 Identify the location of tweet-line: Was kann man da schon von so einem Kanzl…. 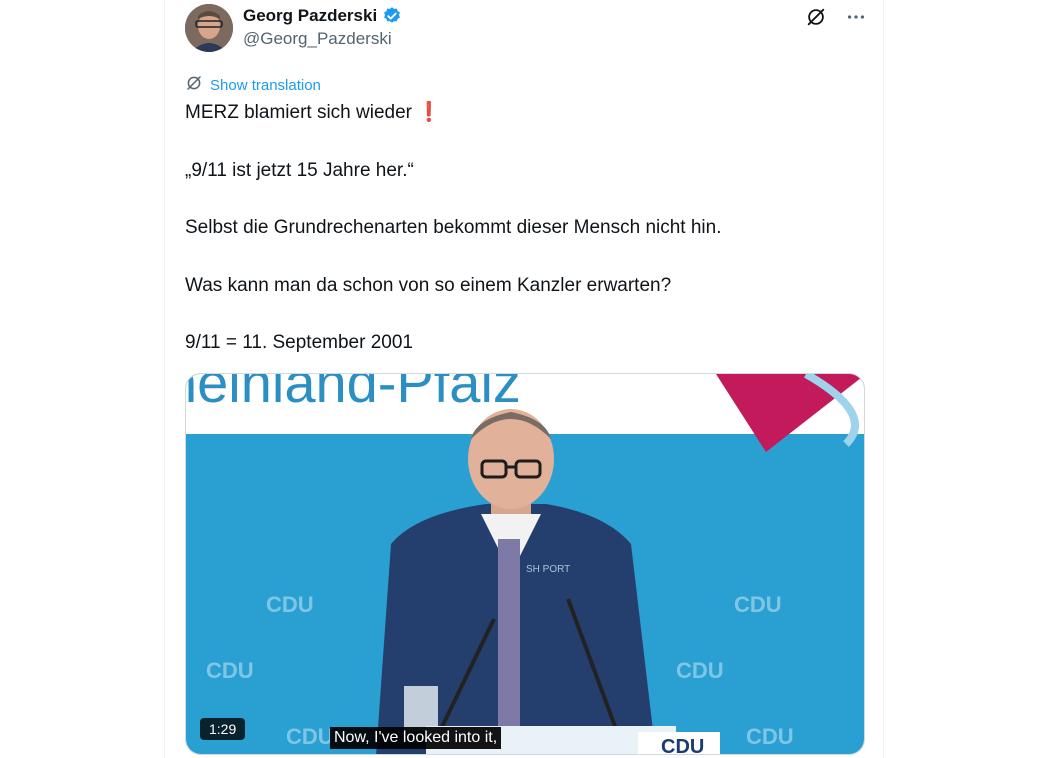
(428, 285).